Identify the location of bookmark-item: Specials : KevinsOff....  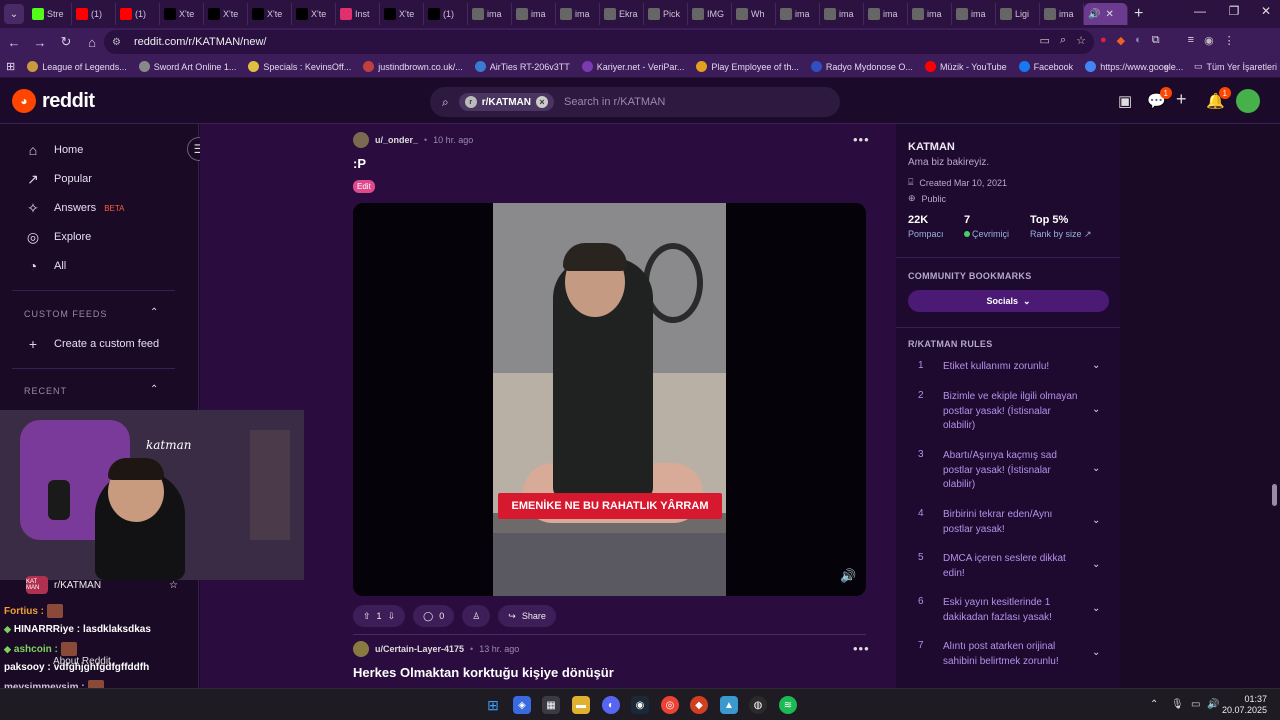
(299, 66).